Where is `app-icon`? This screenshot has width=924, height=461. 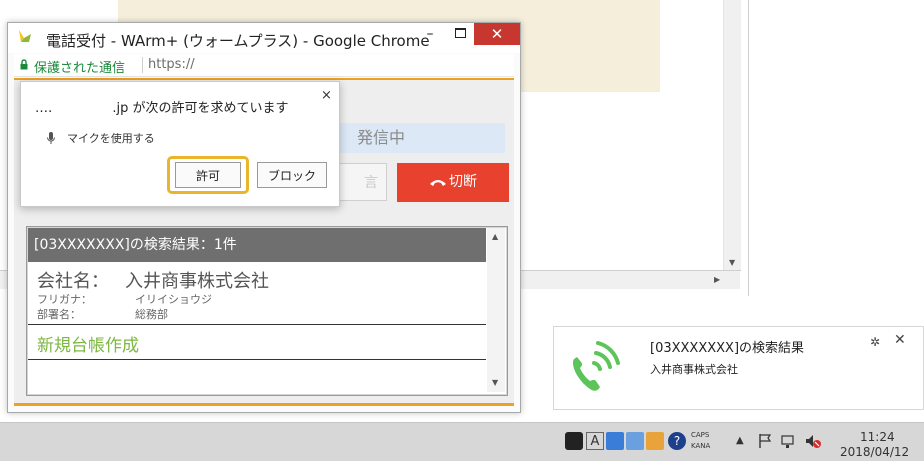 app-icon is located at coordinates (25, 36).